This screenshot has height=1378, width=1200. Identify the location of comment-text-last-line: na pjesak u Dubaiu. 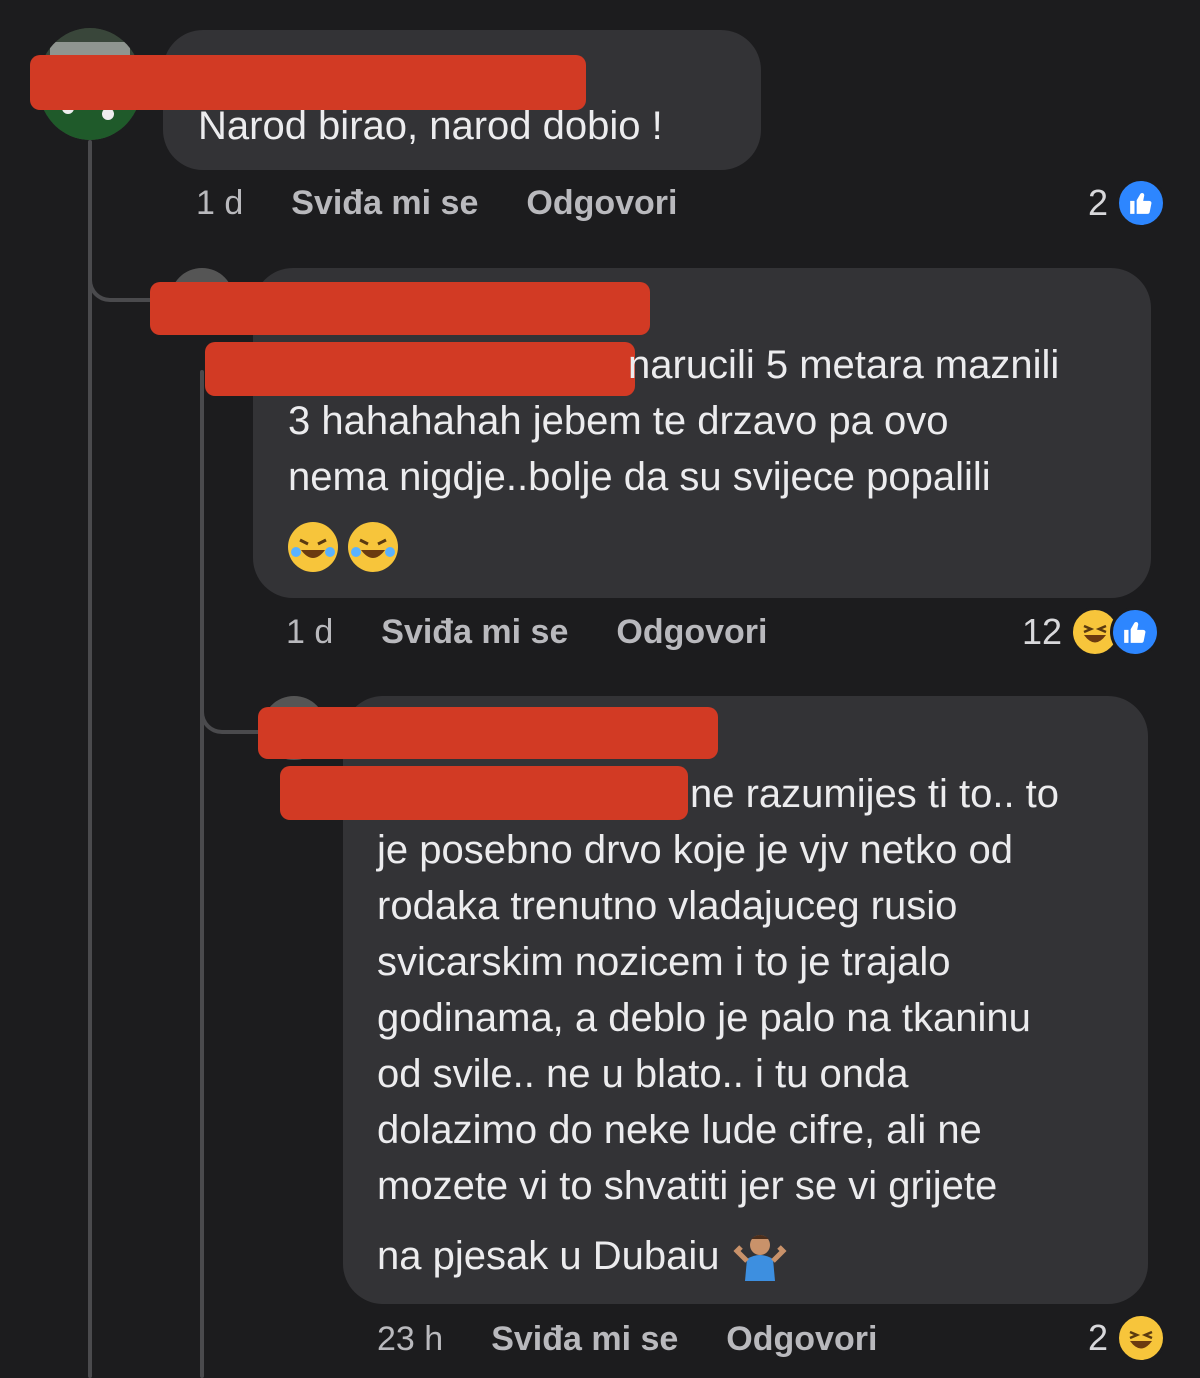
(582, 1256).